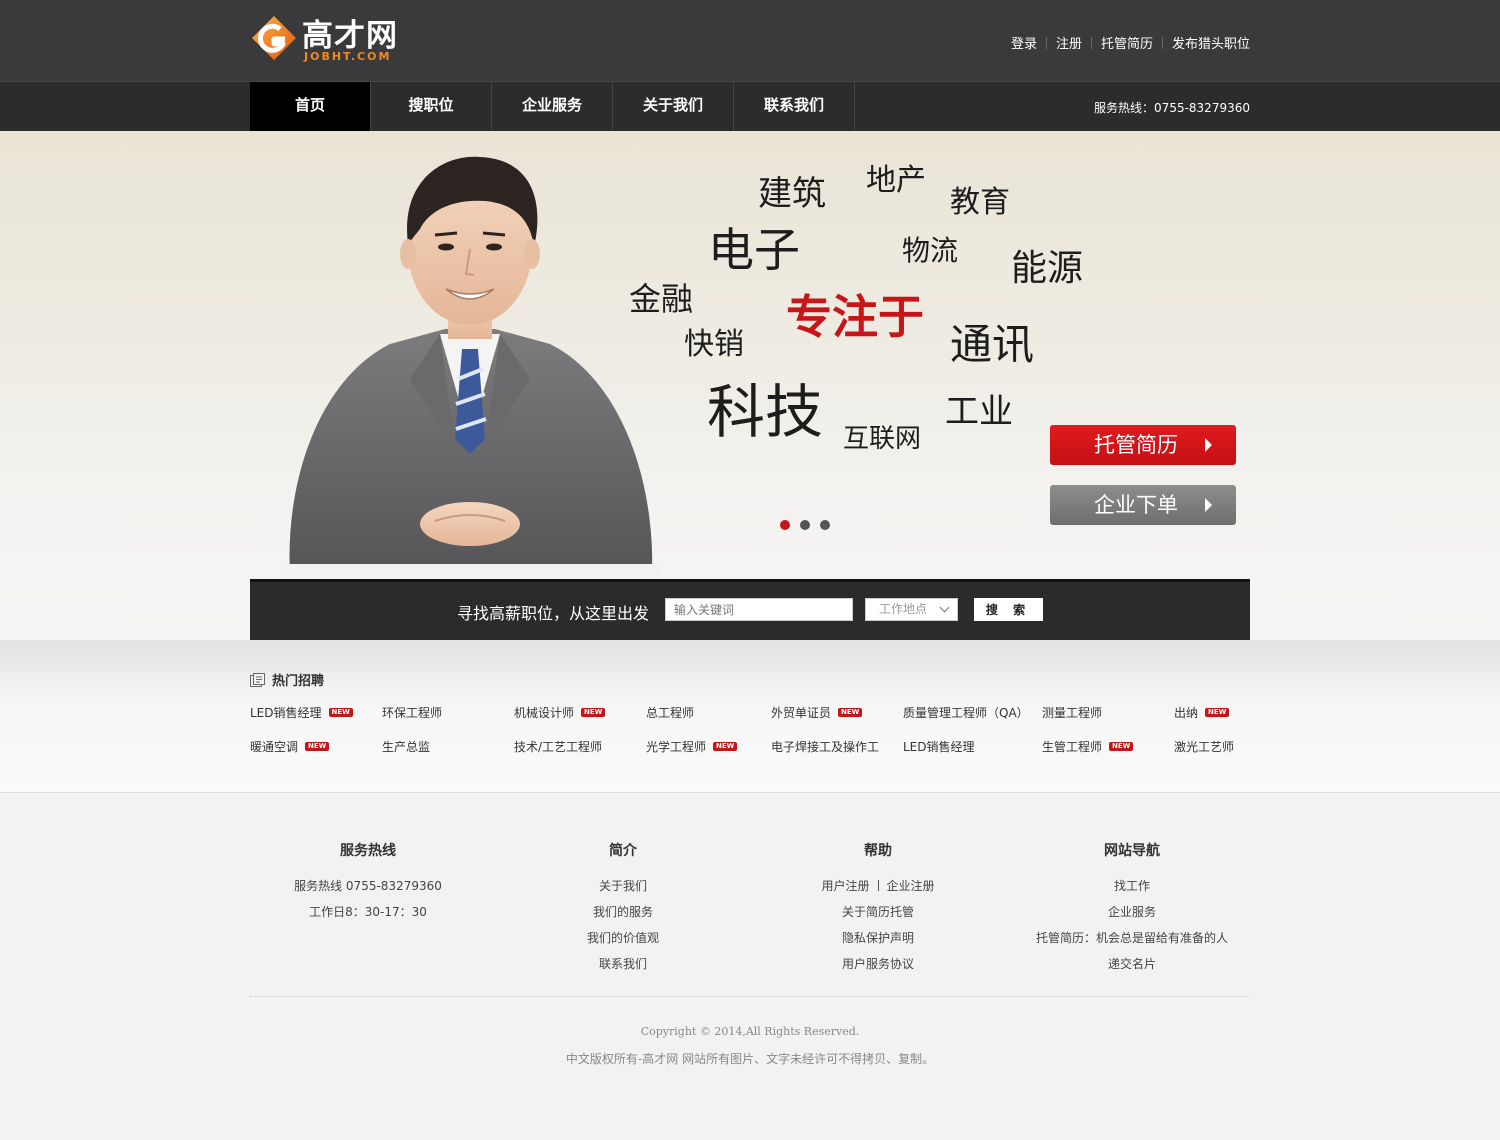 This screenshot has height=1140, width=1500. What do you see at coordinates (431, 106) in the screenshot?
I see `nav-search-jobs: 搜职位` at bounding box center [431, 106].